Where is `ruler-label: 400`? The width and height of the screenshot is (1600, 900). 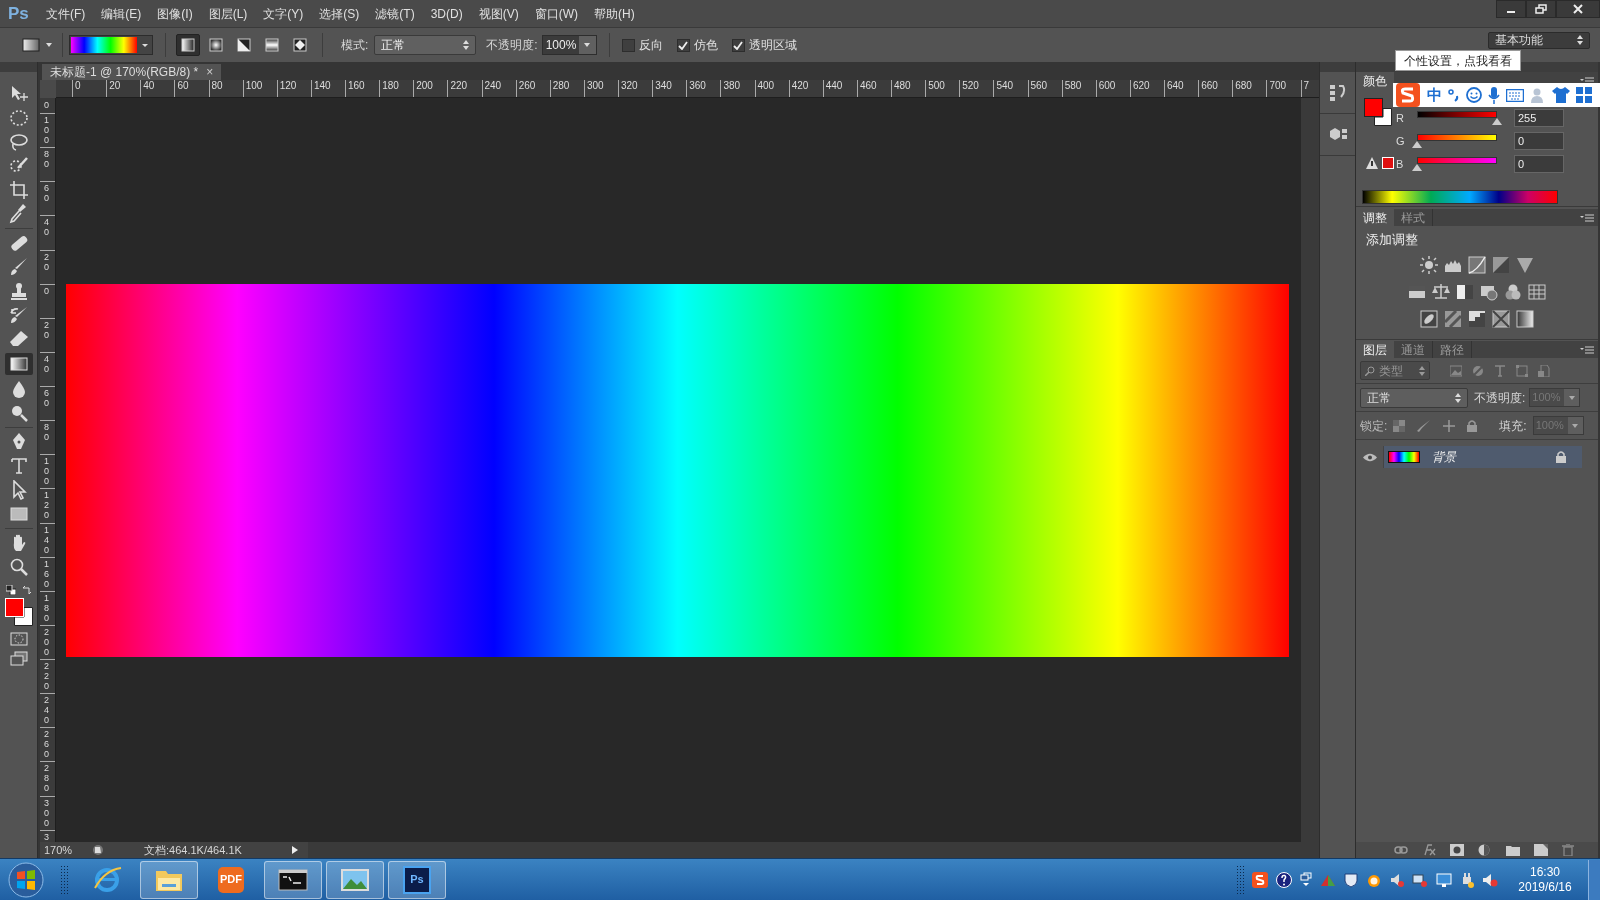
ruler-label: 400 is located at coordinates (766, 85).